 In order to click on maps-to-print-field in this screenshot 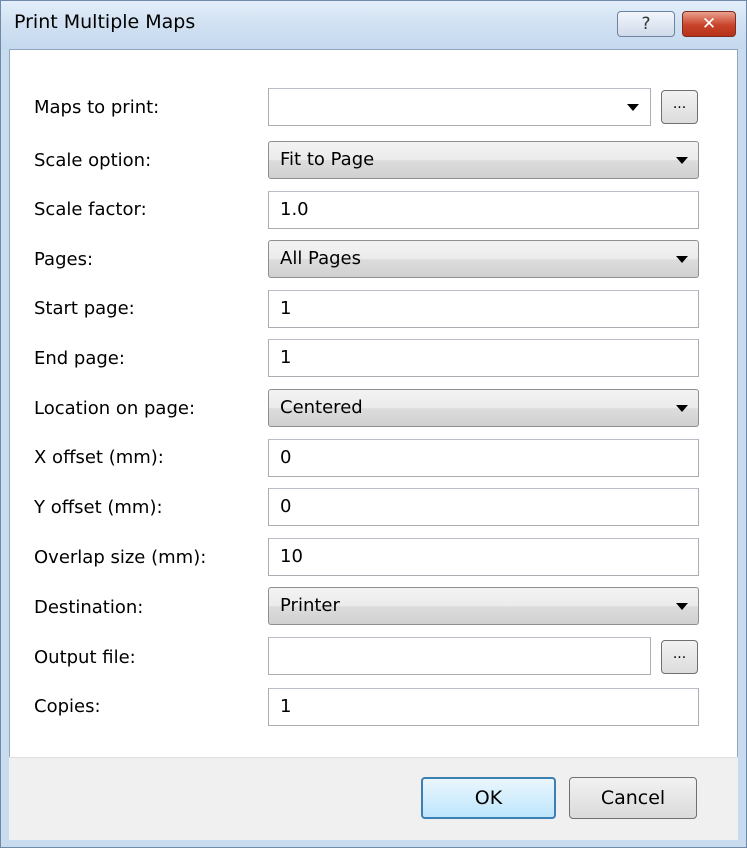, I will do `click(459, 107)`.